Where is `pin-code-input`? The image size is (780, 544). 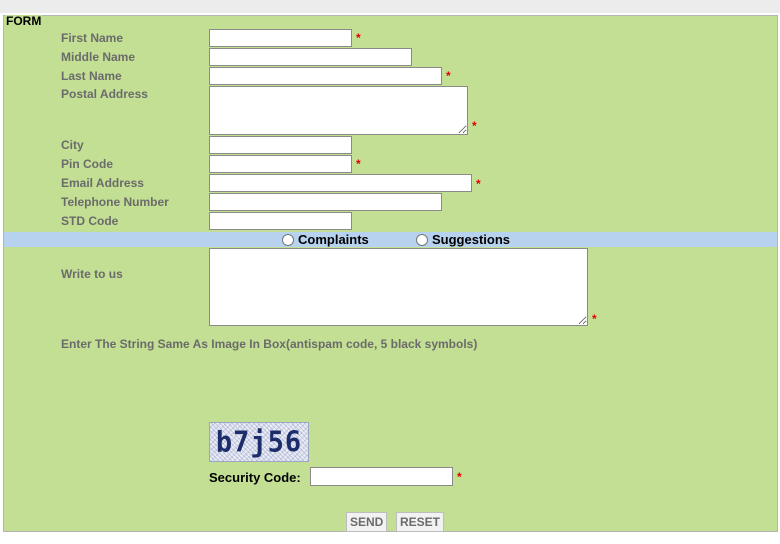
pin-code-input is located at coordinates (280, 164).